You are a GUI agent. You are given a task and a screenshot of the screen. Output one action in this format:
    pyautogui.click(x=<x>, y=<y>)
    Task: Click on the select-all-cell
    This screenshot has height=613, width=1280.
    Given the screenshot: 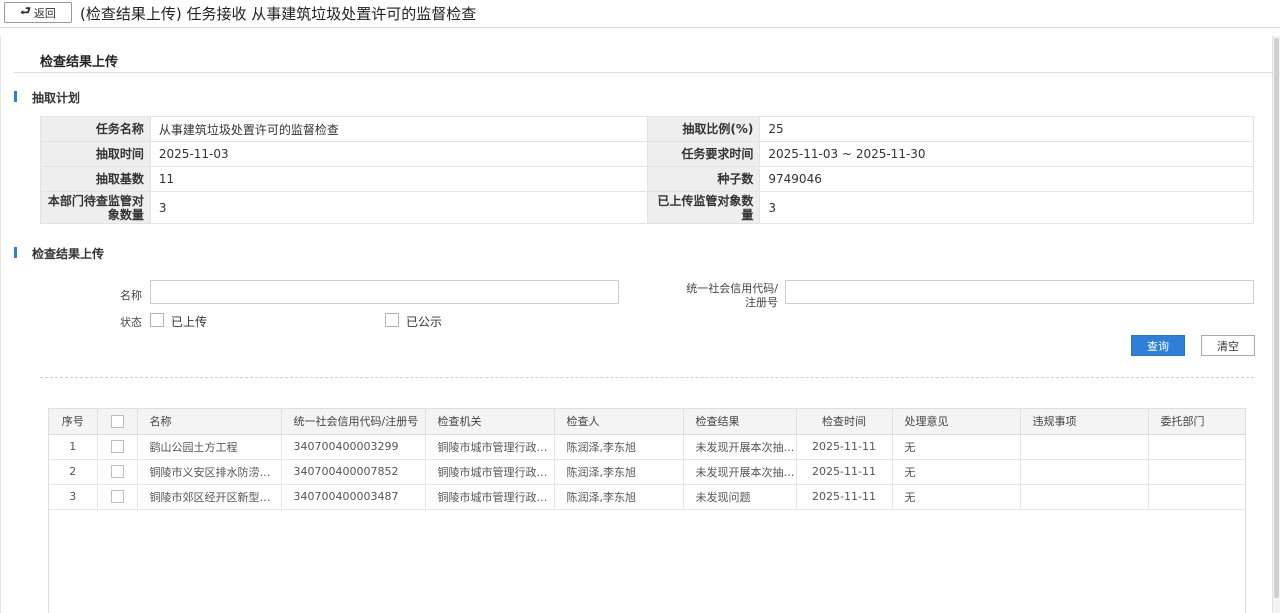 What is the action you would take?
    pyautogui.click(x=117, y=422)
    